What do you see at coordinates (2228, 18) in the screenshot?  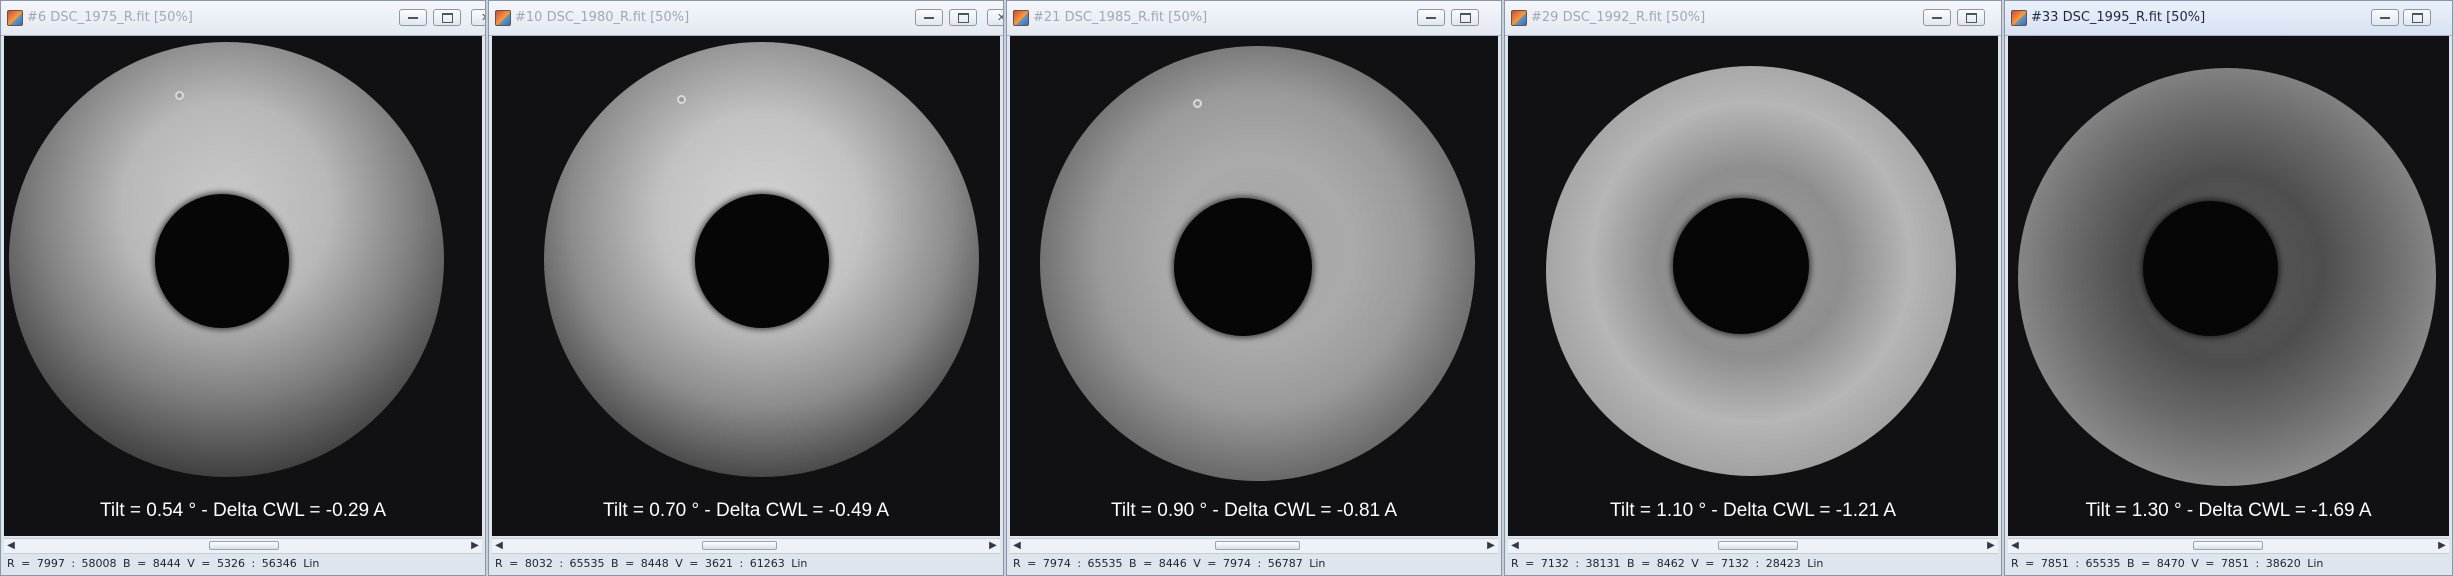 I see `window-titlebar: #33 DSC_1995_R.fit [50%]` at bounding box center [2228, 18].